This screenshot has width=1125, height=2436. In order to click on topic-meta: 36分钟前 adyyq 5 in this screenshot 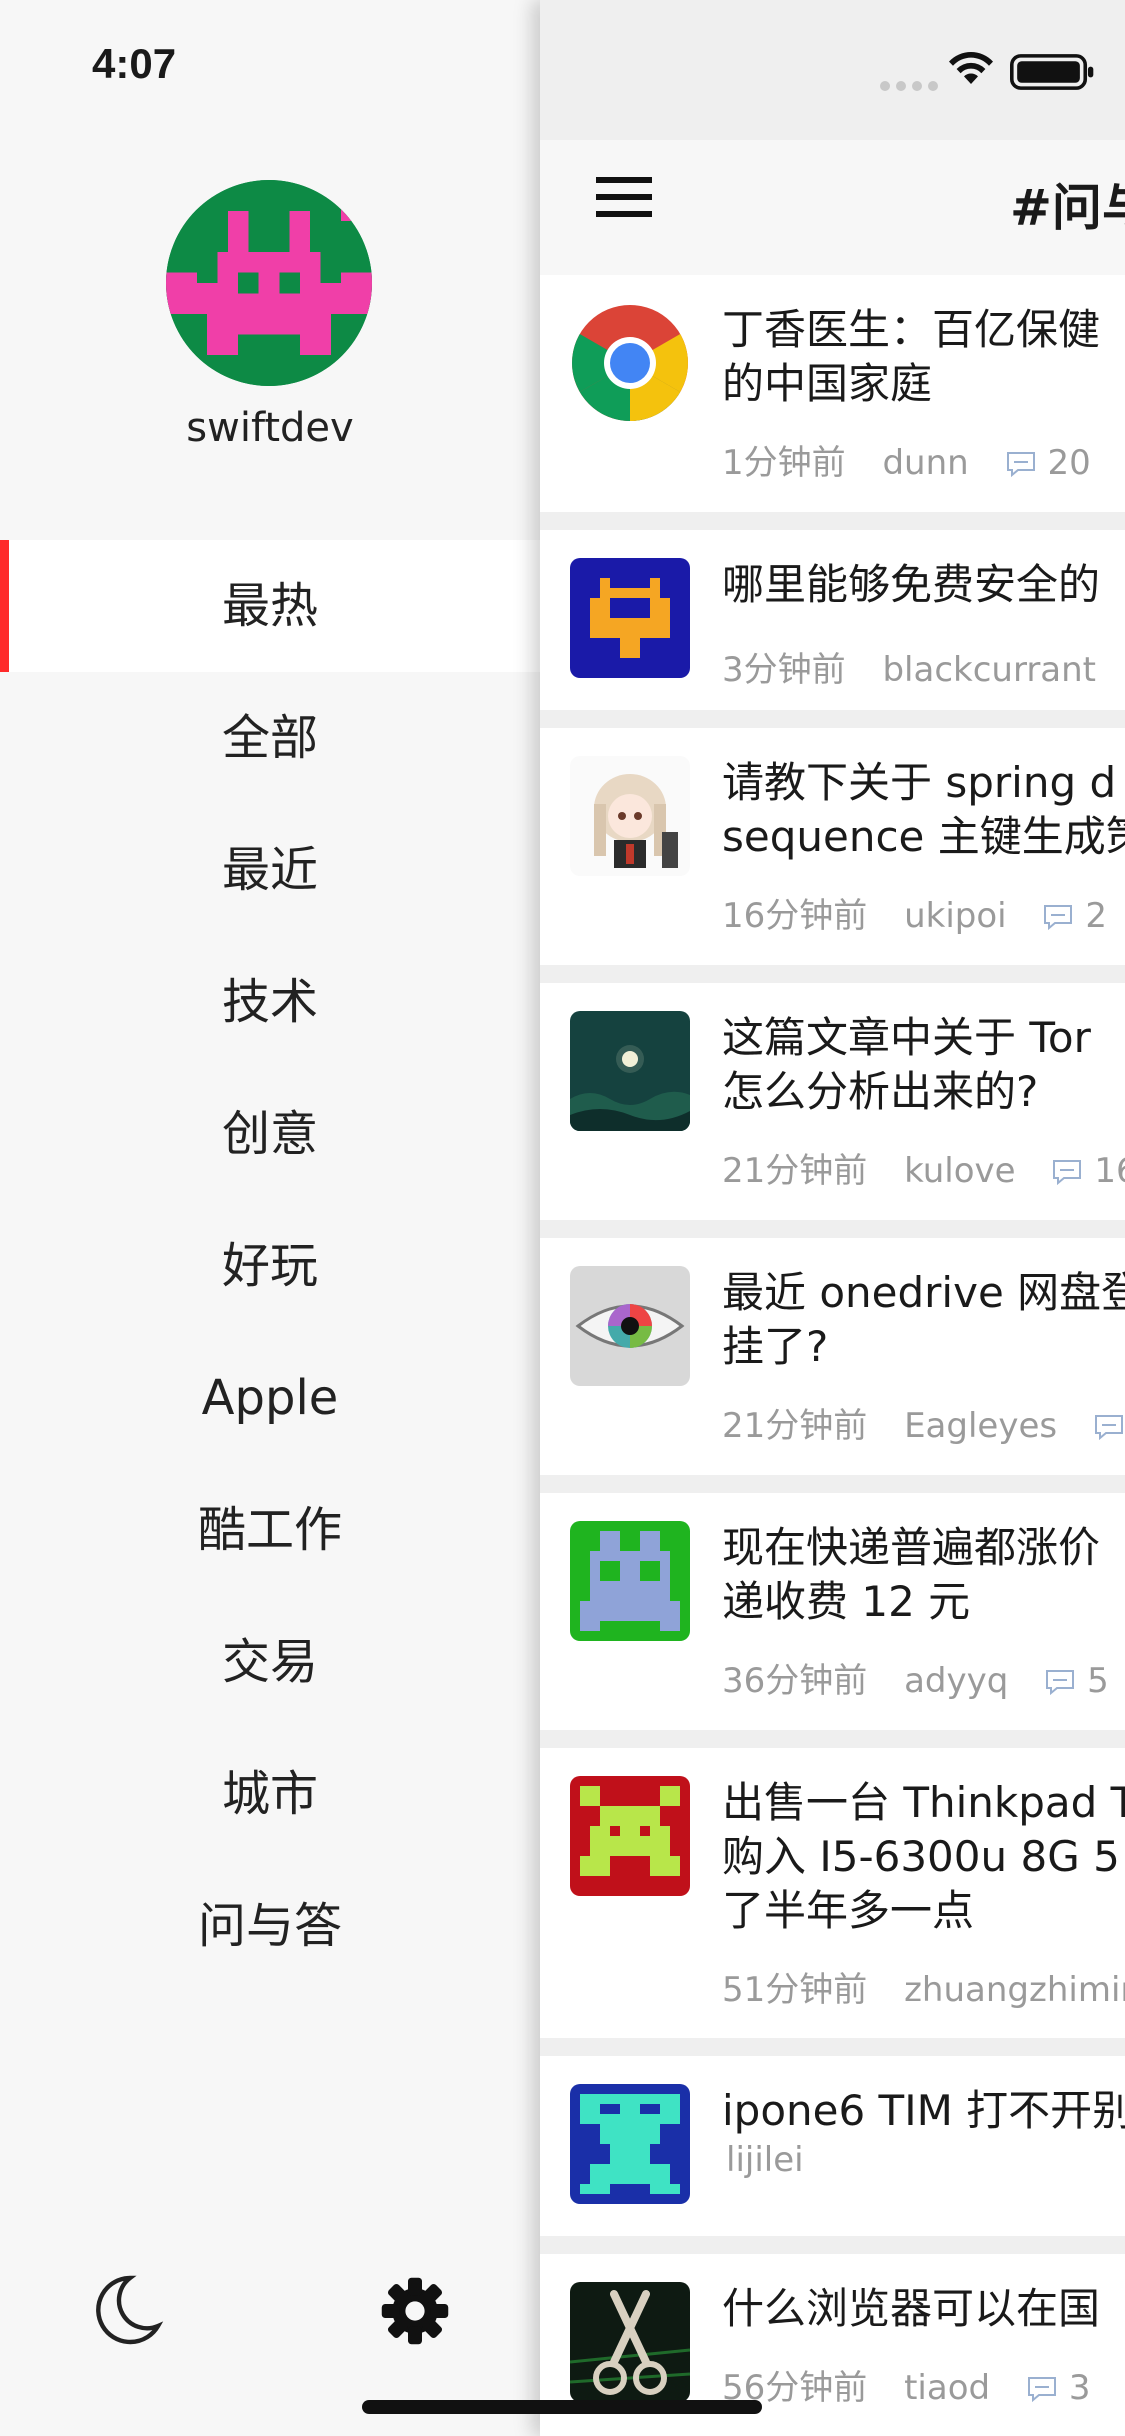, I will do `click(923, 1677)`.